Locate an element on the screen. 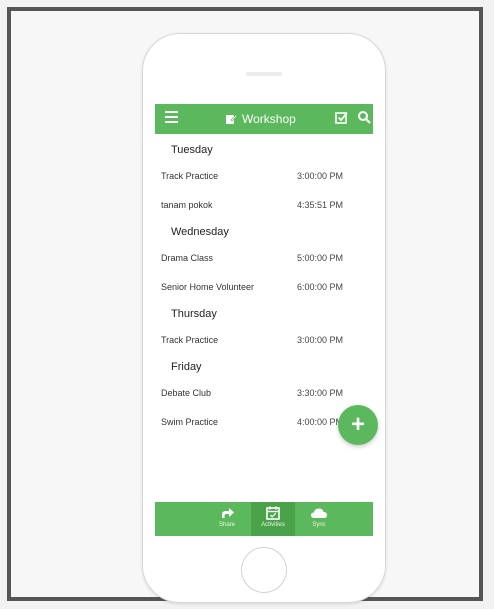 The width and height of the screenshot is (494, 609). item-time: 4:35:51 PM is located at coordinates (320, 205).